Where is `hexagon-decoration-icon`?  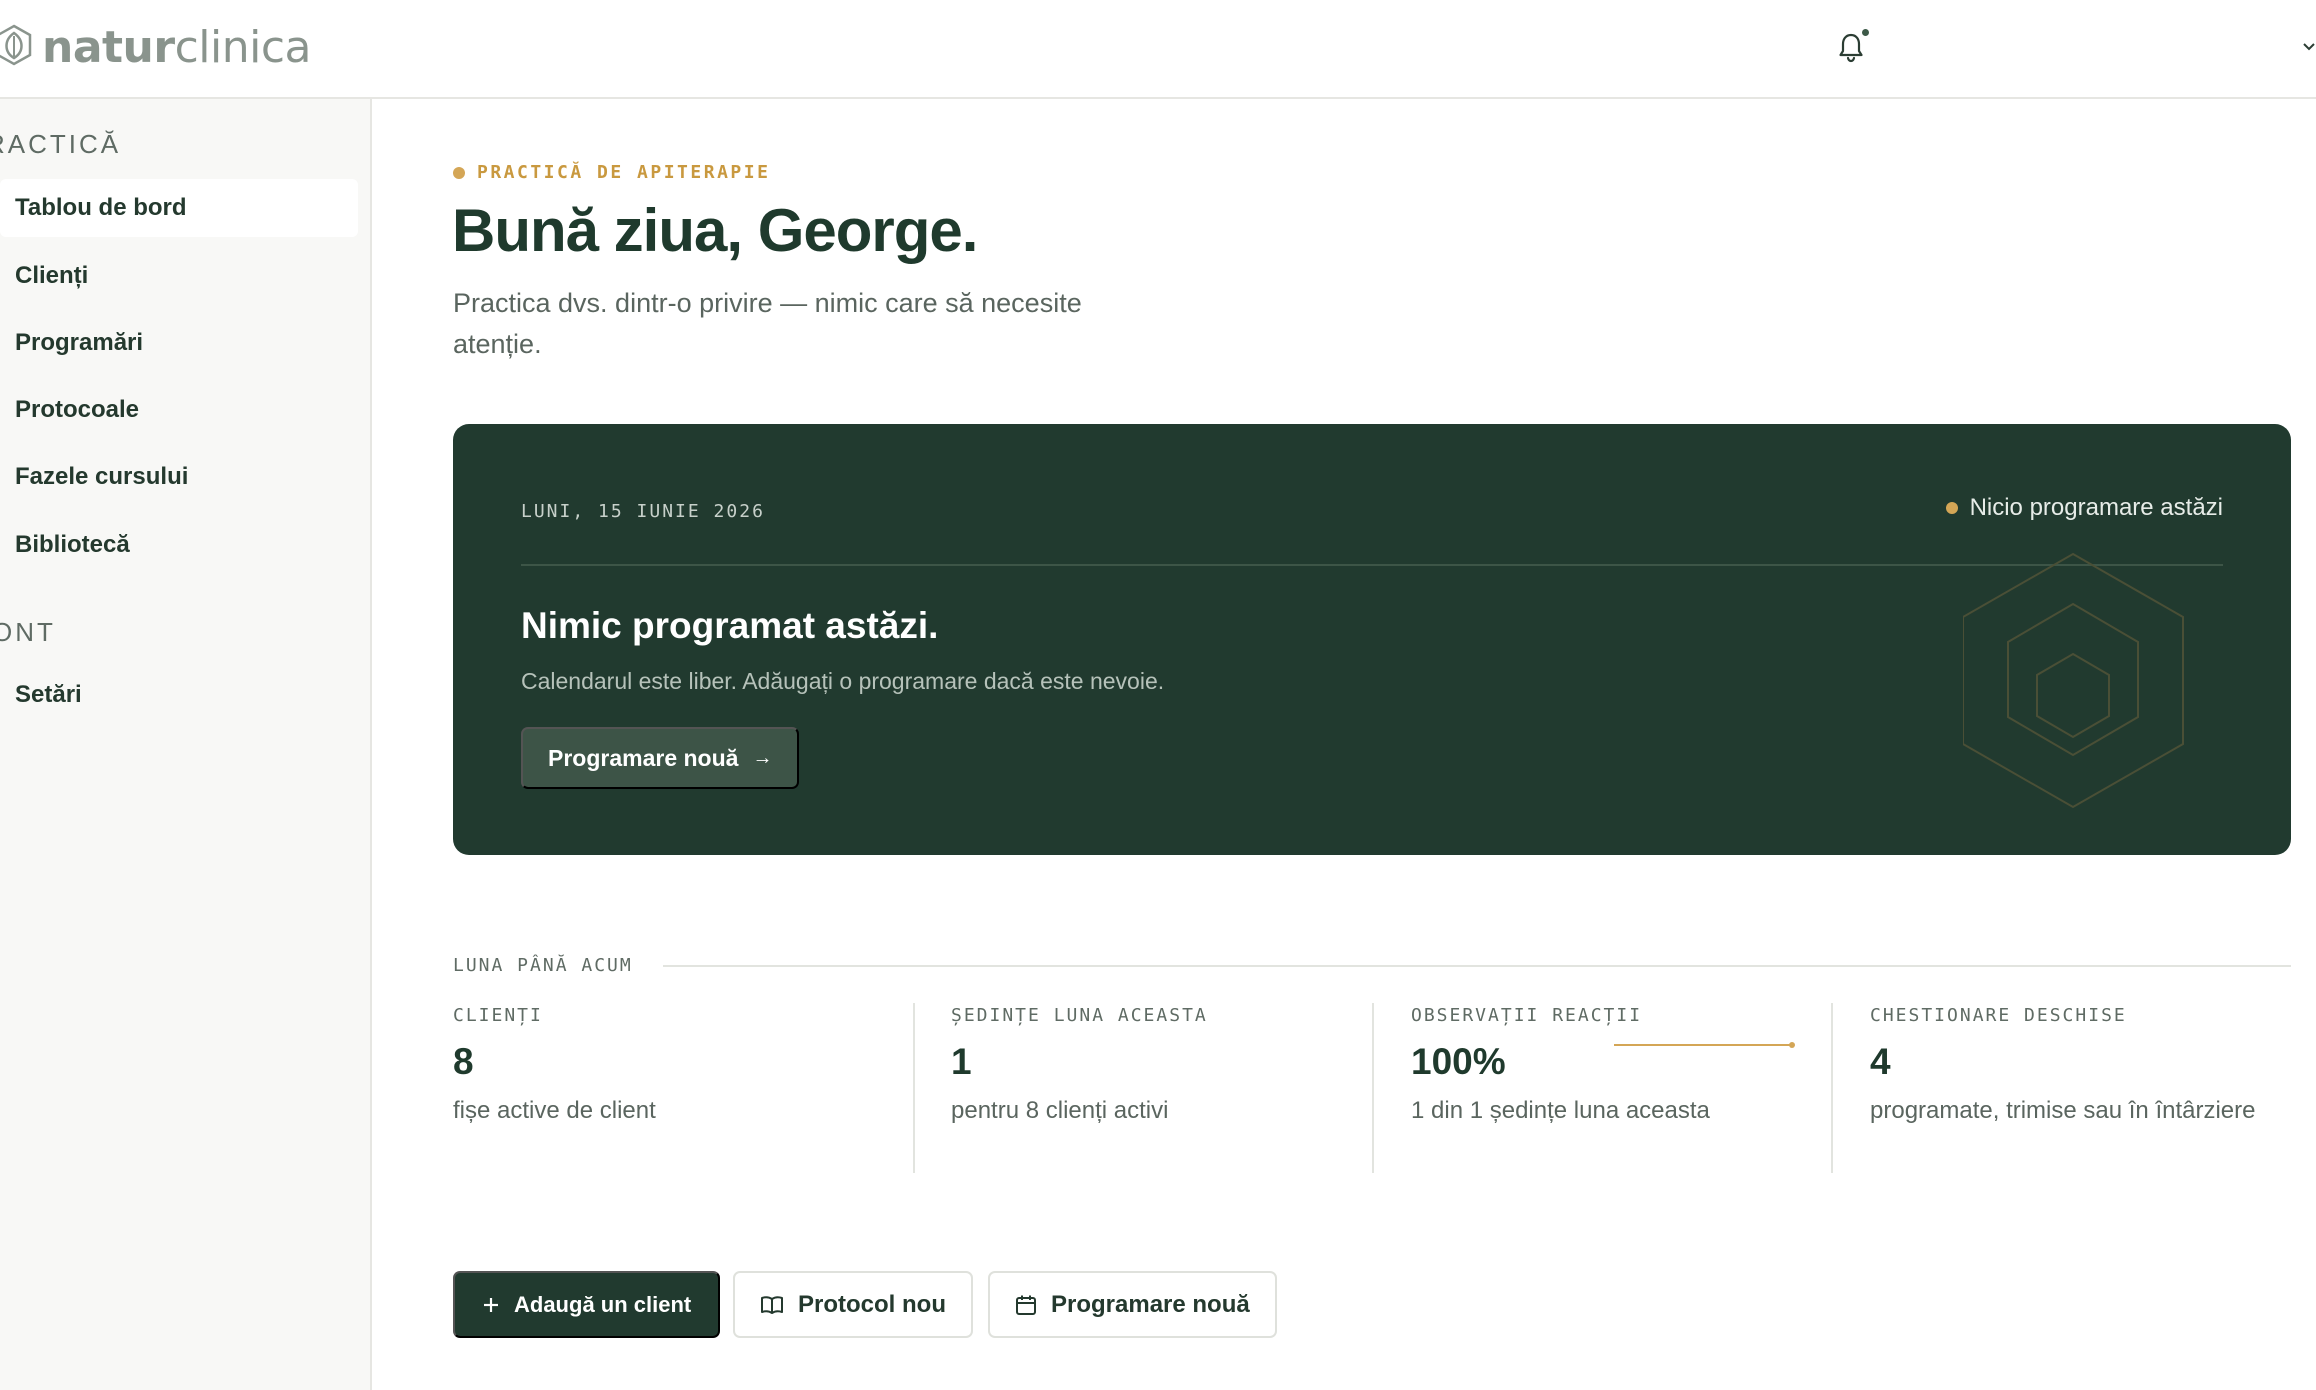
hexagon-decoration-icon is located at coordinates (2073, 680).